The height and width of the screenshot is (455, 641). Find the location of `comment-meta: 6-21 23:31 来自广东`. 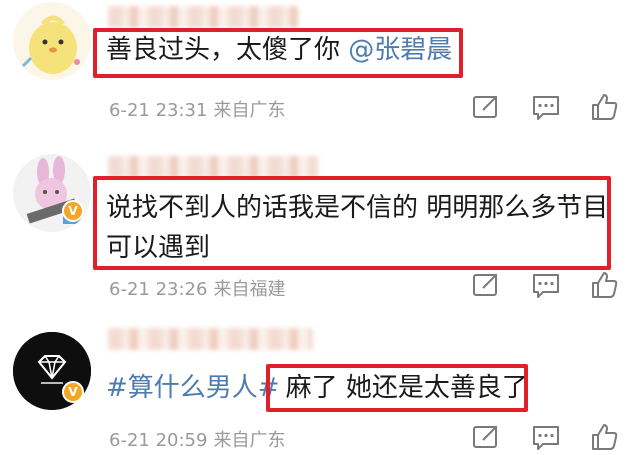

comment-meta: 6-21 23:31 来自广东 is located at coordinates (197, 109).